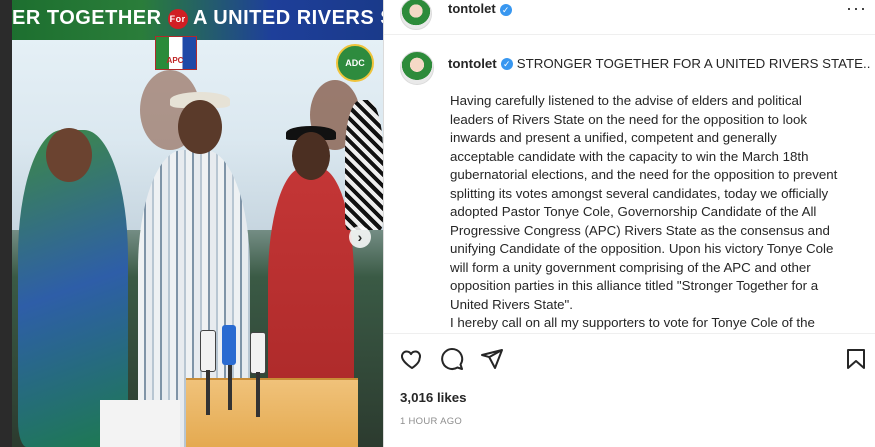 Image resolution: width=875 pixels, height=447 pixels. What do you see at coordinates (472, 8) in the screenshot?
I see `username-text: tontolet` at bounding box center [472, 8].